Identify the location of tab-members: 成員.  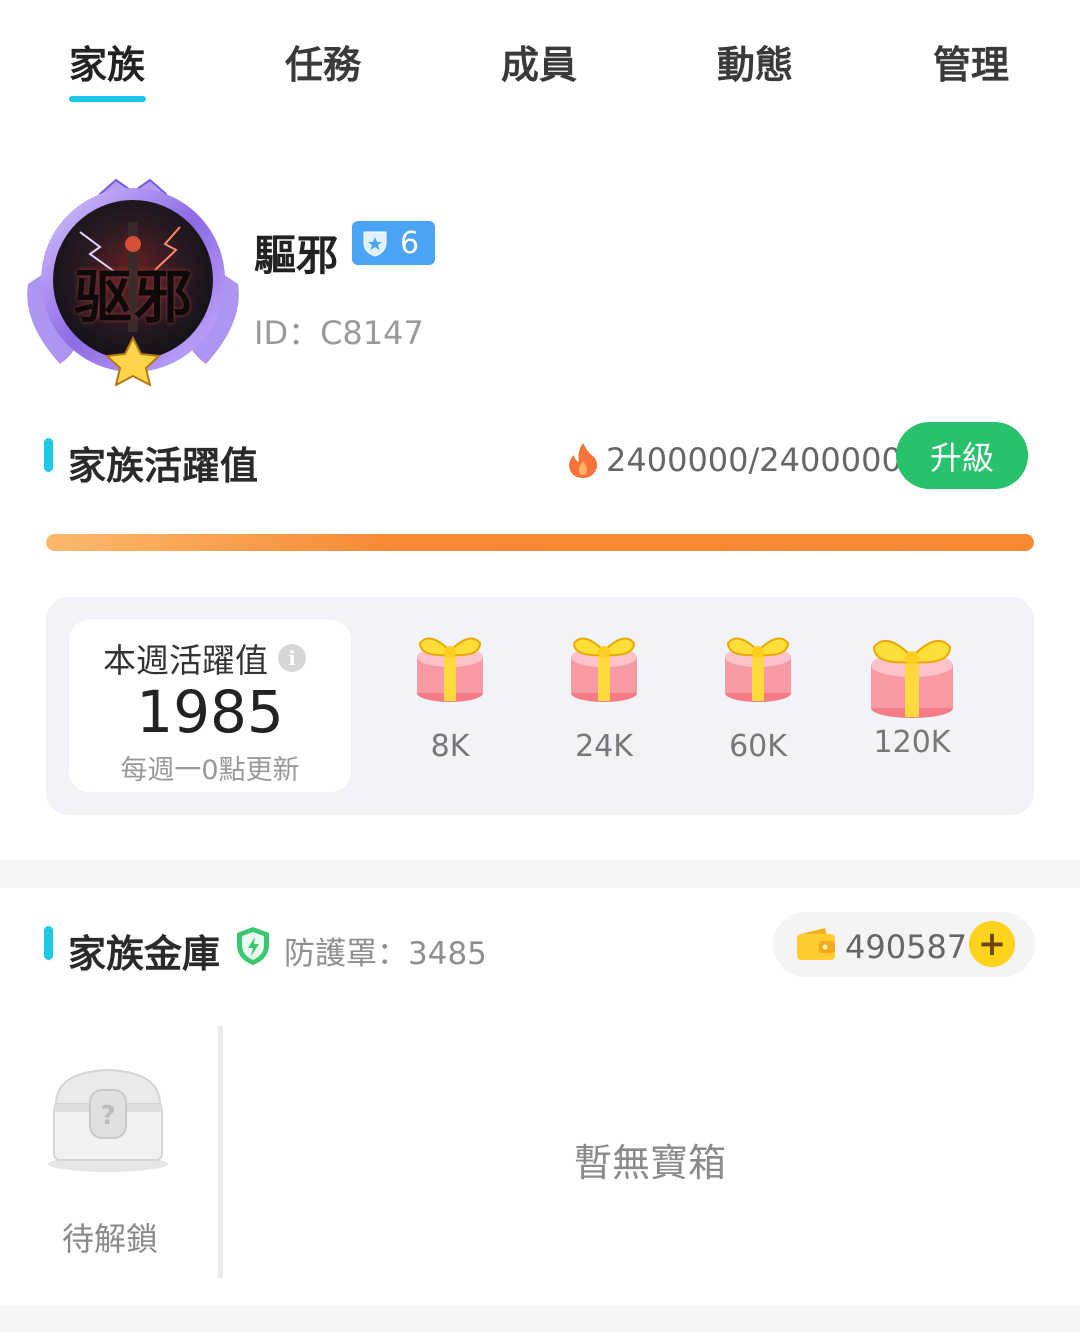
(539, 61).